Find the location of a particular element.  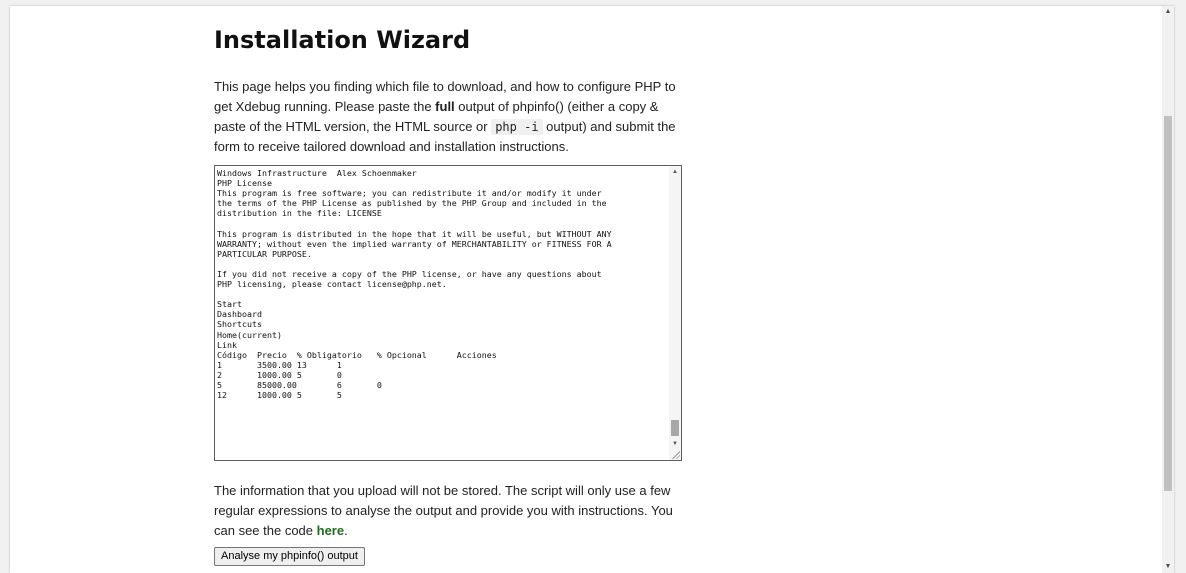

textarea-scroll-thumb is located at coordinates (675, 428).